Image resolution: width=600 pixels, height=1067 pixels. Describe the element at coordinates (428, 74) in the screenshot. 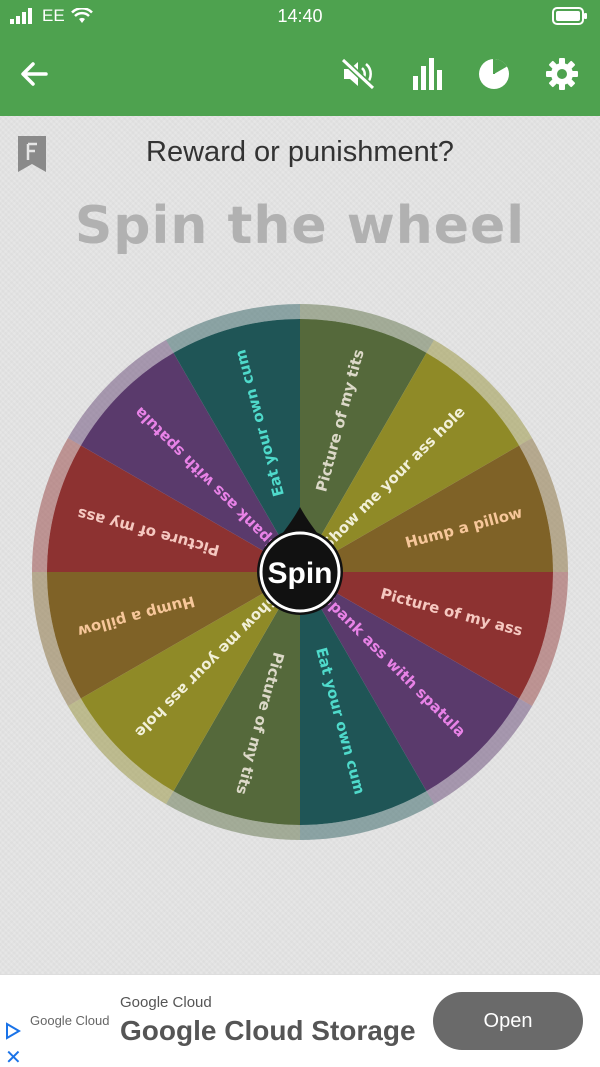

I see `bar-chart-icon` at that location.